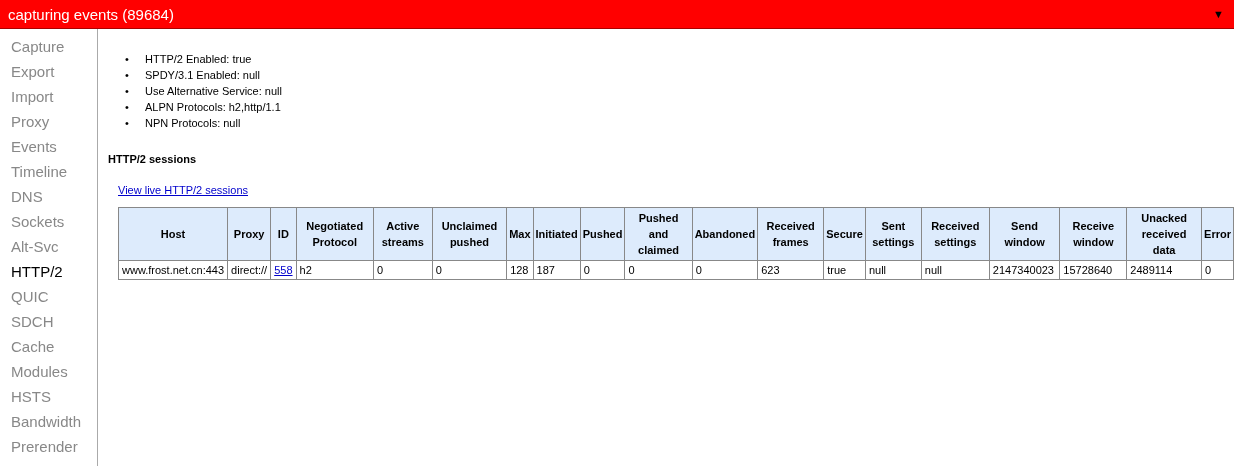  What do you see at coordinates (790, 234) in the screenshot?
I see `column-header: Received frames` at bounding box center [790, 234].